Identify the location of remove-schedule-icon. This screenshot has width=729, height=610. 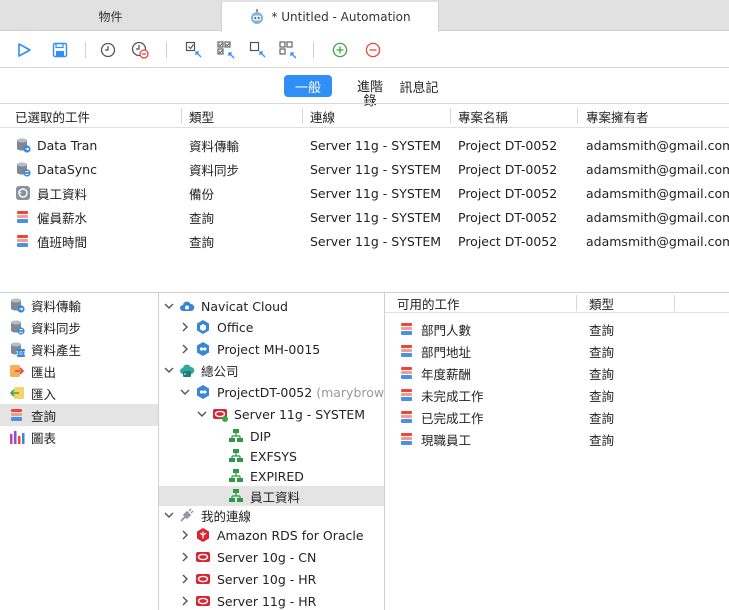
(140, 50).